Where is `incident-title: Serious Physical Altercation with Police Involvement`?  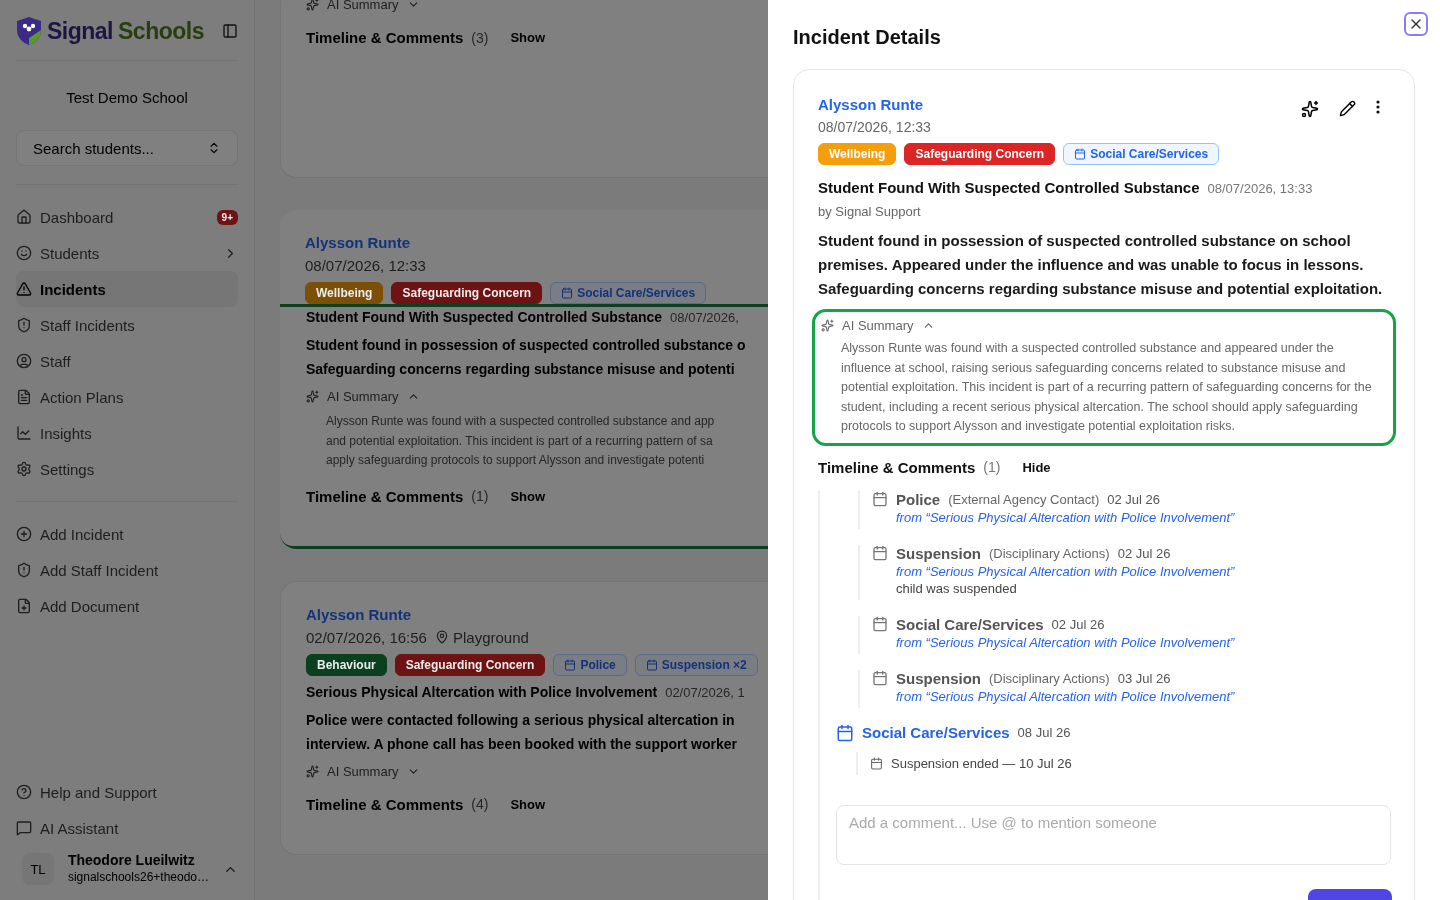 incident-title: Serious Physical Altercation with Police Involvement is located at coordinates (482, 691).